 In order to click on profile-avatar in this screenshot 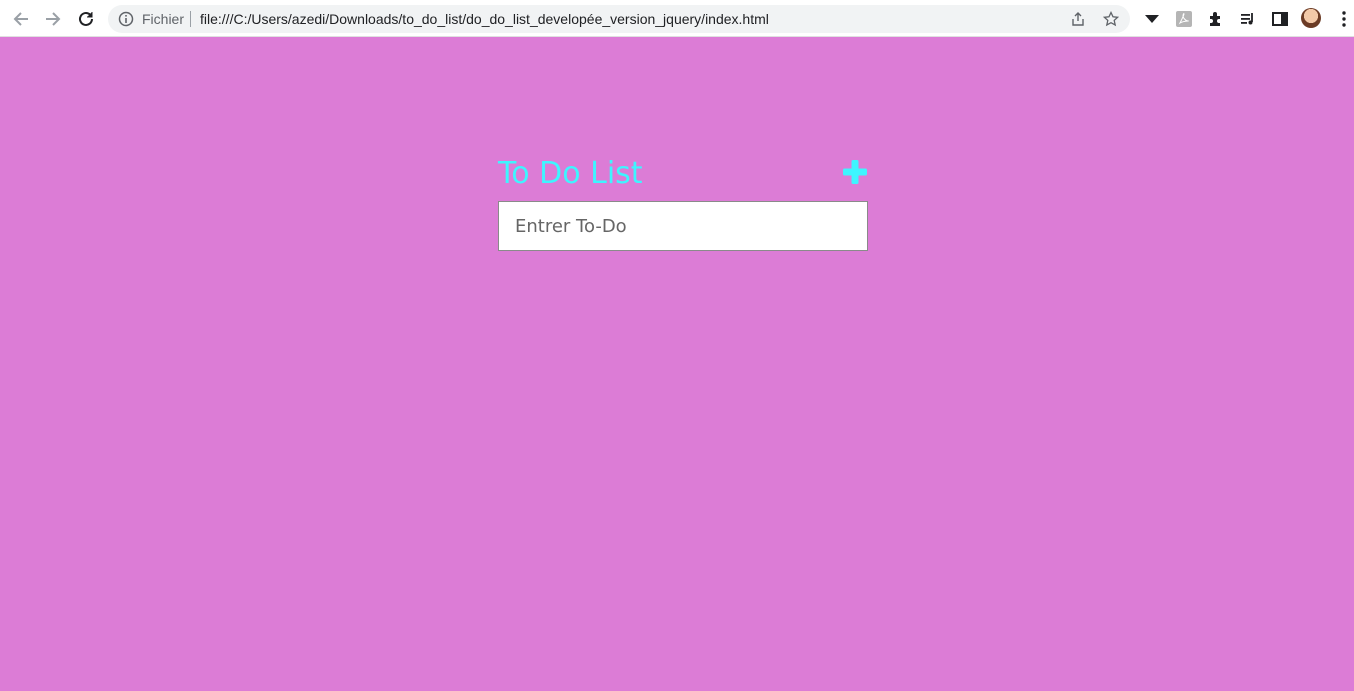, I will do `click(1311, 18)`.